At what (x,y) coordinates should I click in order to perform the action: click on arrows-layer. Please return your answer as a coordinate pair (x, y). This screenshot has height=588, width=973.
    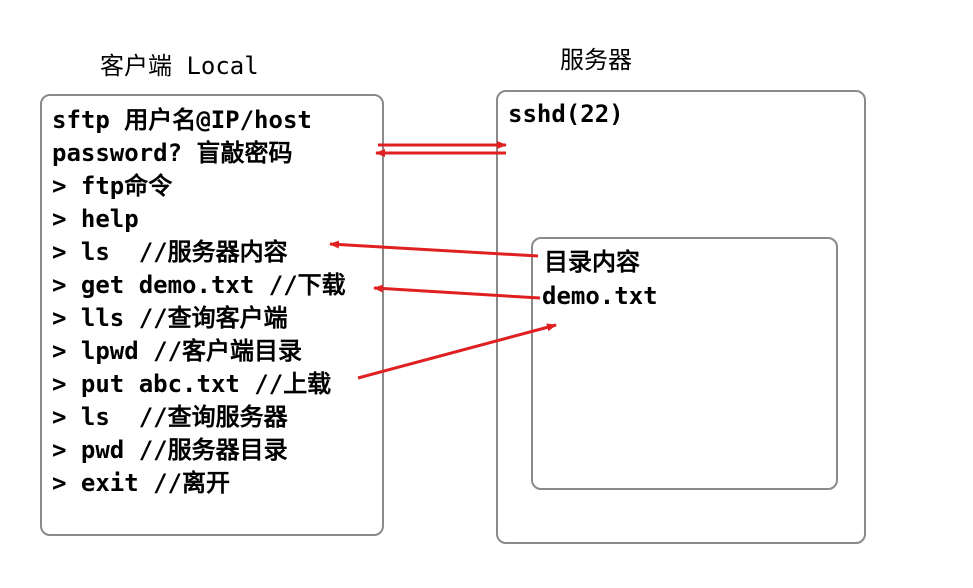
    Looking at the image, I should click on (443, 260).